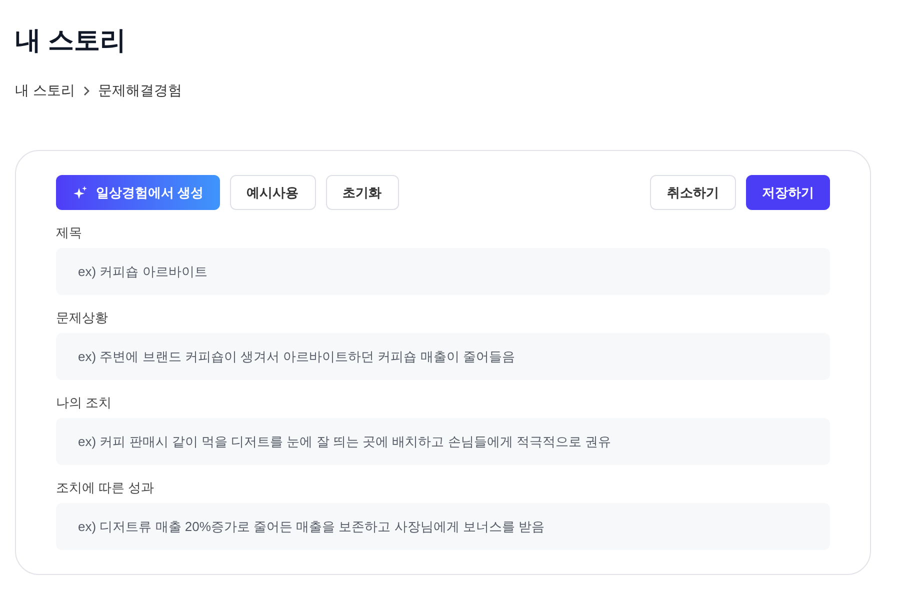 This screenshot has width=904, height=597. I want to click on field-label: 조치에 따른 성과, so click(106, 488).